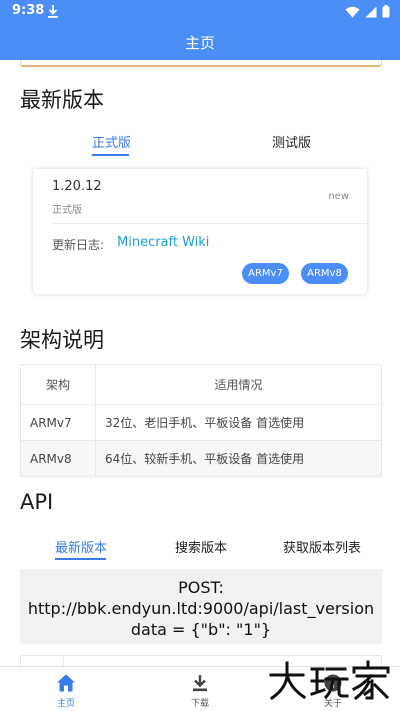 The height and width of the screenshot is (711, 400). What do you see at coordinates (62, 340) in the screenshot?
I see `arch-section-title: 架构说明` at bounding box center [62, 340].